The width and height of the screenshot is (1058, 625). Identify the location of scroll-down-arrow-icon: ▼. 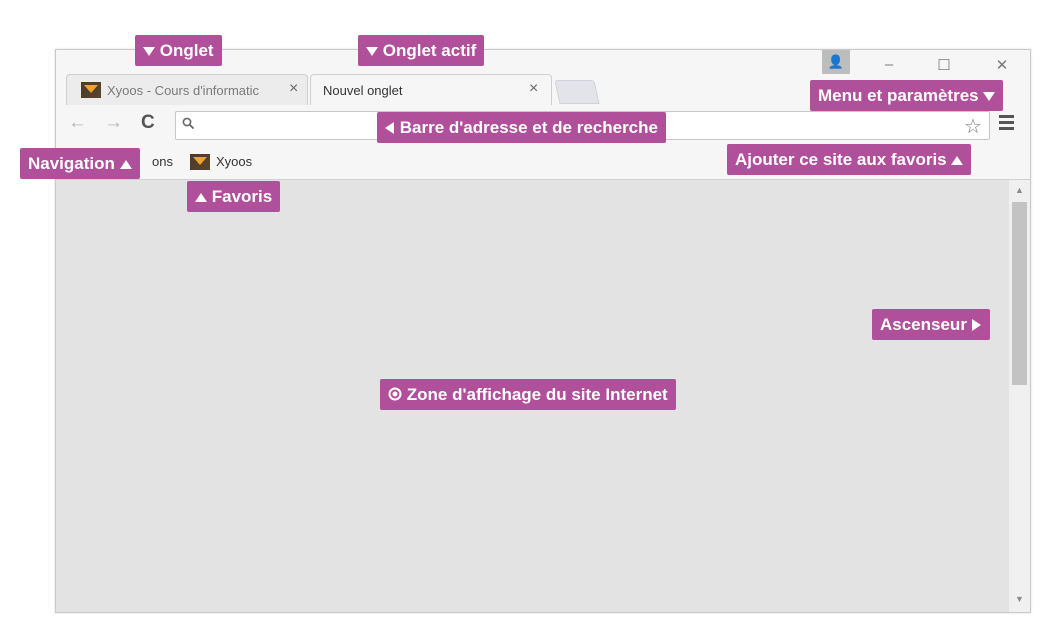
(1019, 599).